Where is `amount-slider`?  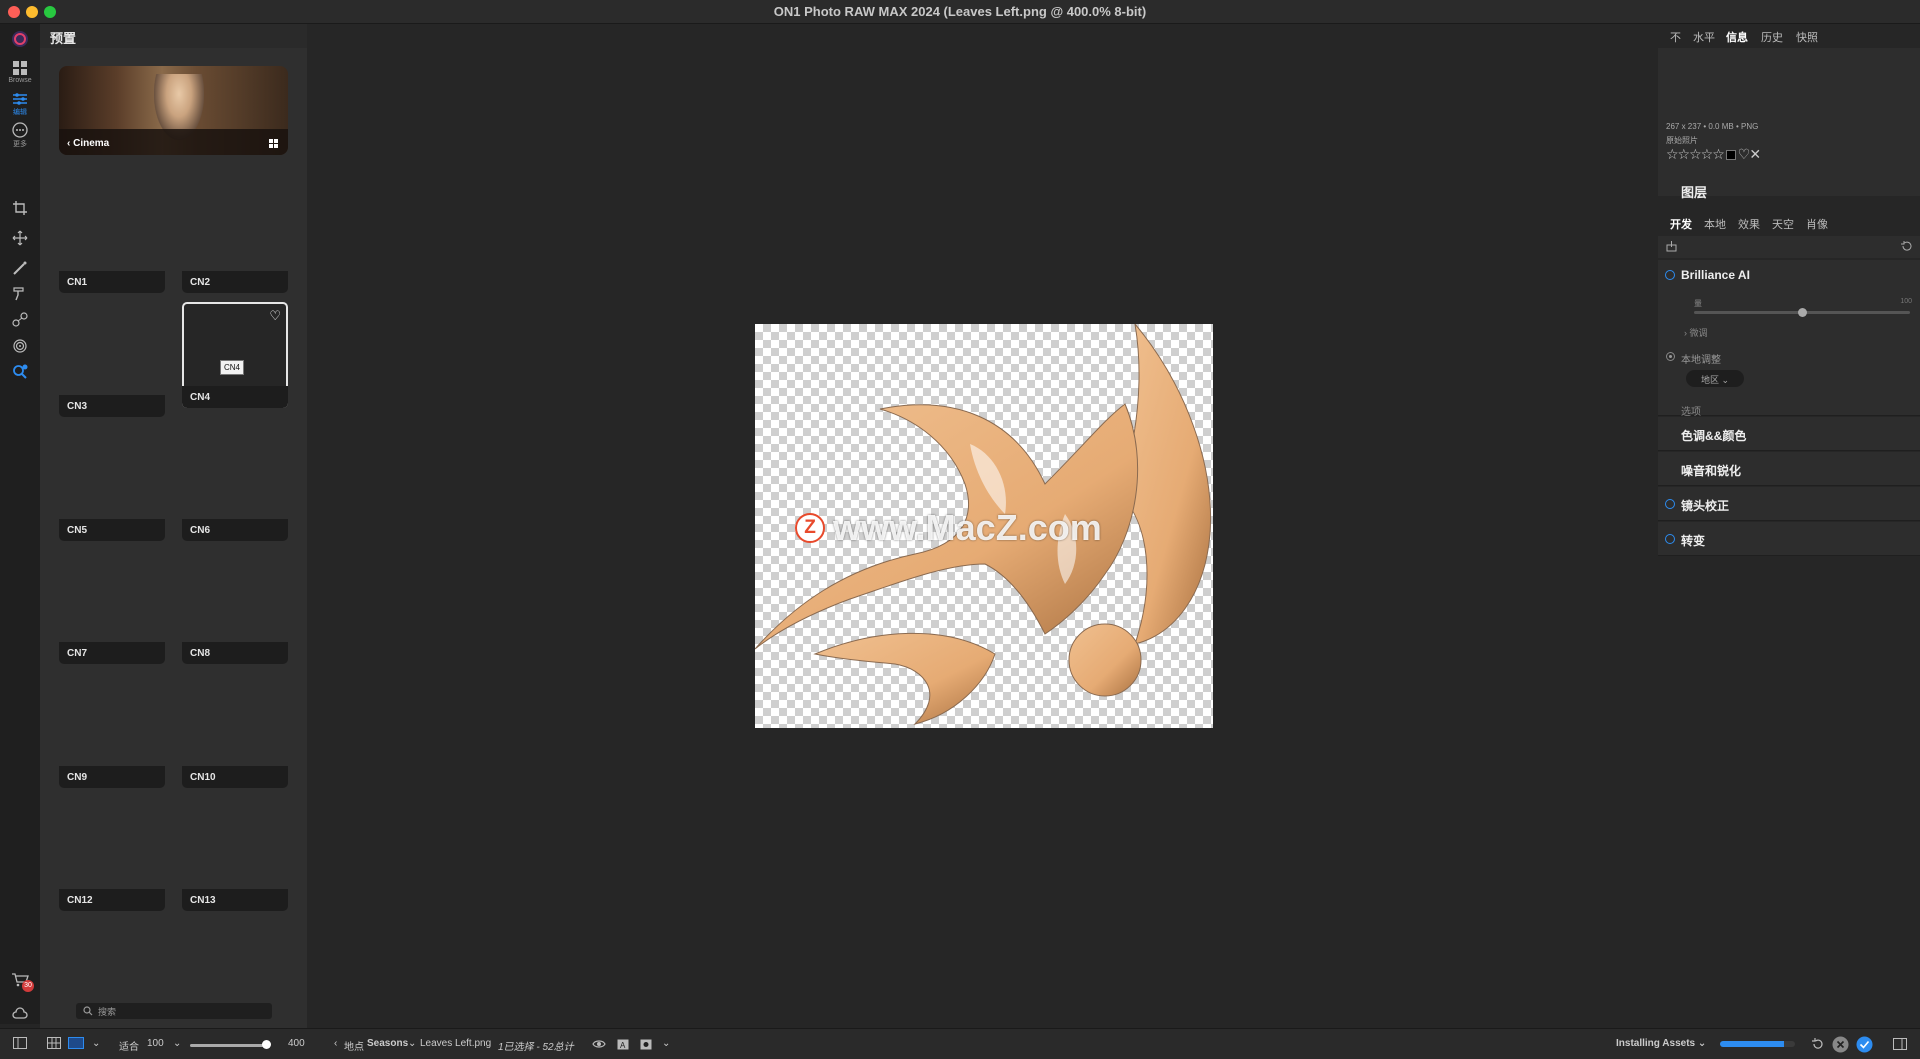
amount-slider is located at coordinates (1802, 312).